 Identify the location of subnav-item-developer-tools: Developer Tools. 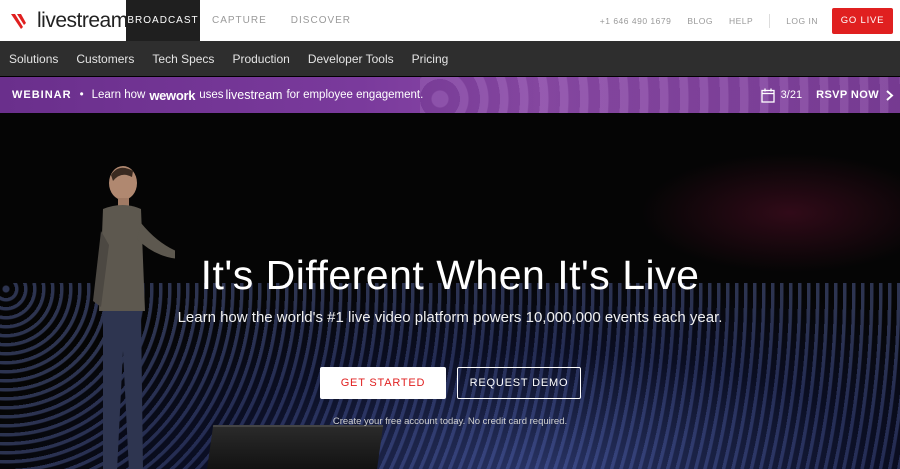
(351, 59).